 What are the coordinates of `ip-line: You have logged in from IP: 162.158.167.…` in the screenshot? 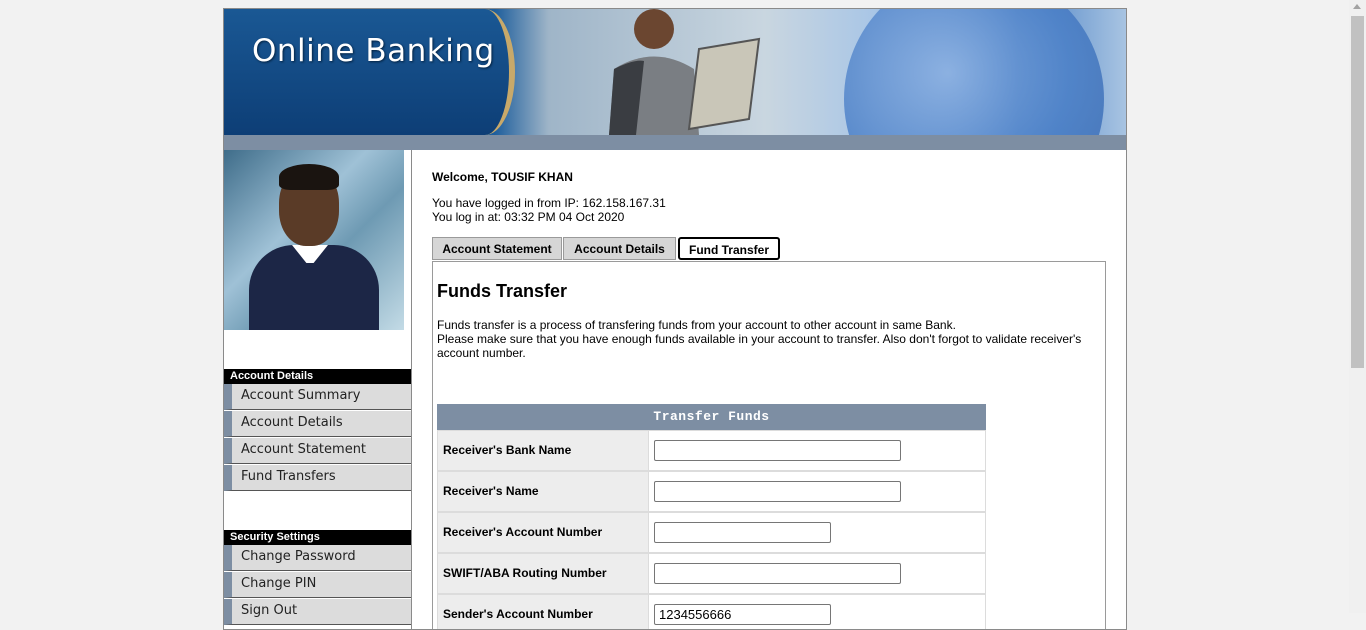 It's located at (549, 203).